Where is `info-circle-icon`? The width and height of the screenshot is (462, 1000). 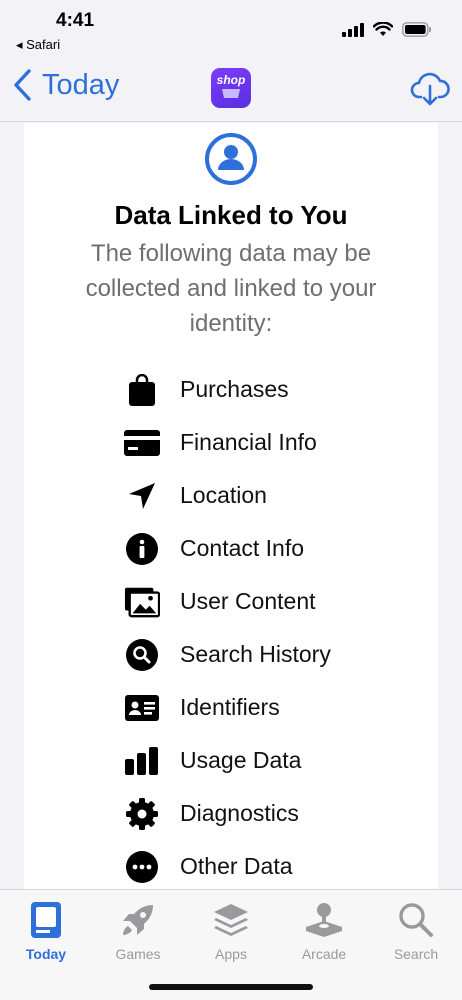 info-circle-icon is located at coordinates (142, 548).